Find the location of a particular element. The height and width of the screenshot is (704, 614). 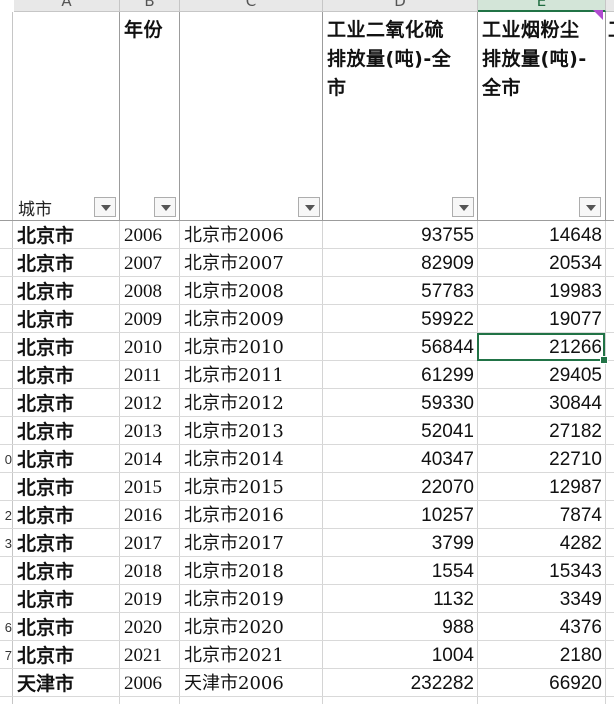

key-cell: 北京市2021 is located at coordinates (251, 655).